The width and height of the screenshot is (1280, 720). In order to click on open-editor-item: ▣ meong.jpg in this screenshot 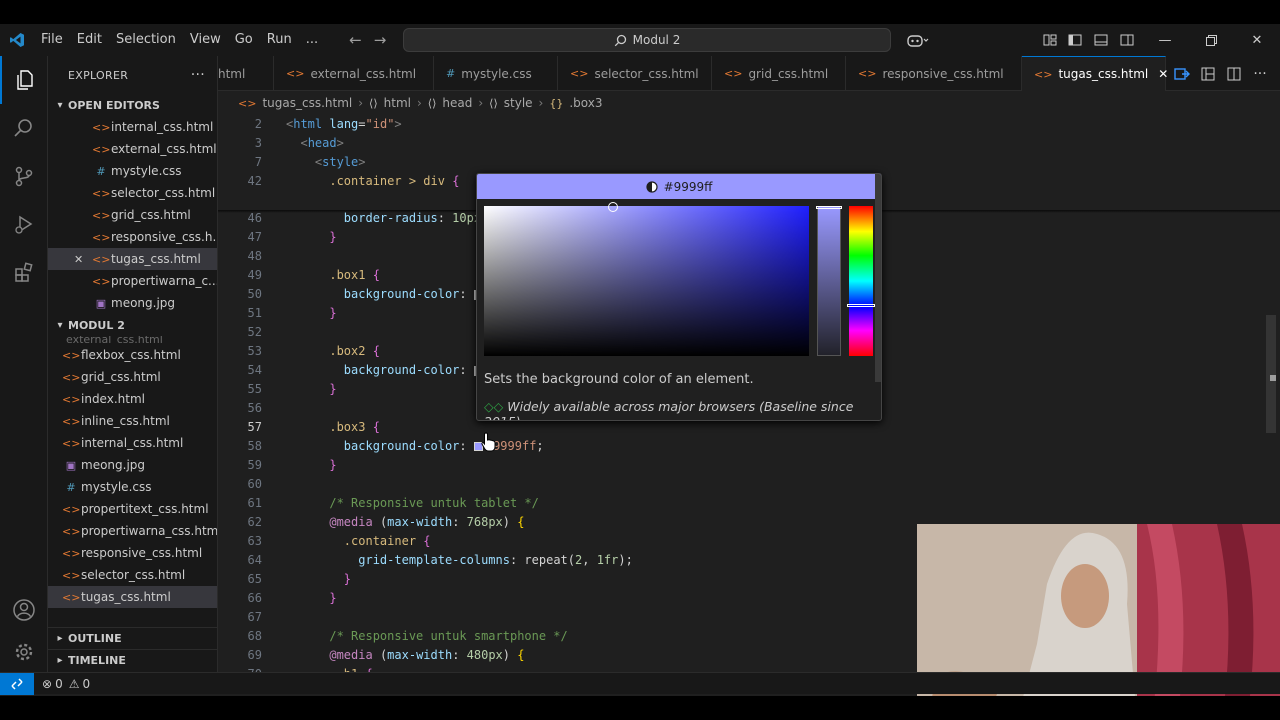, I will do `click(132, 303)`.